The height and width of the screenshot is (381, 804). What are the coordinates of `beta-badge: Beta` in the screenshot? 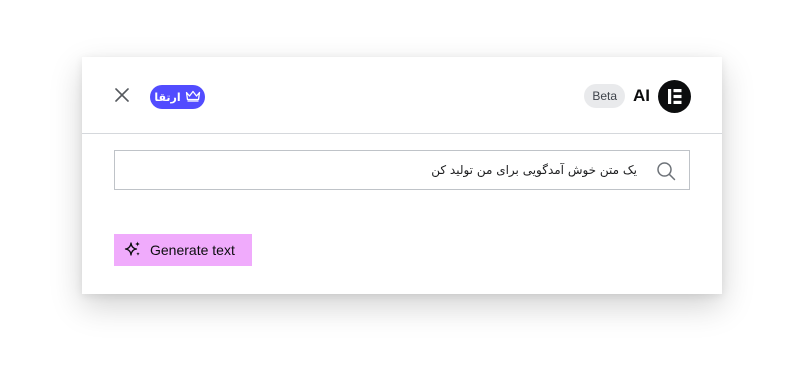 It's located at (604, 96).